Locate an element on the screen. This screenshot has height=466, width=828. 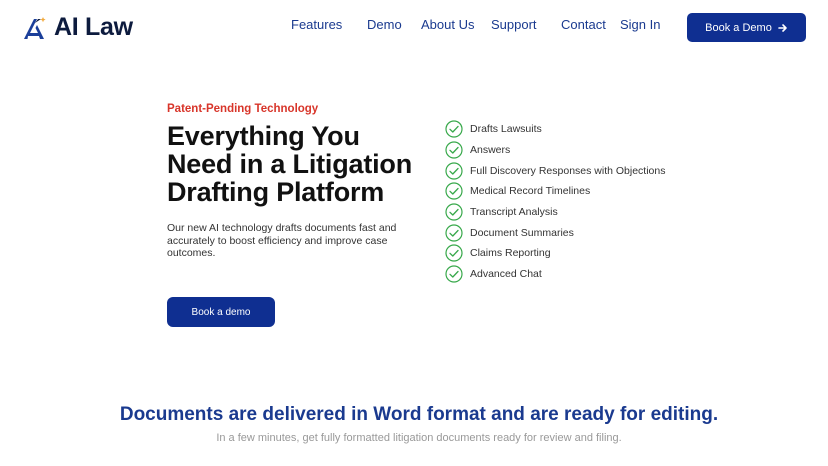
feature-item: Document Summaries is located at coordinates (555, 232).